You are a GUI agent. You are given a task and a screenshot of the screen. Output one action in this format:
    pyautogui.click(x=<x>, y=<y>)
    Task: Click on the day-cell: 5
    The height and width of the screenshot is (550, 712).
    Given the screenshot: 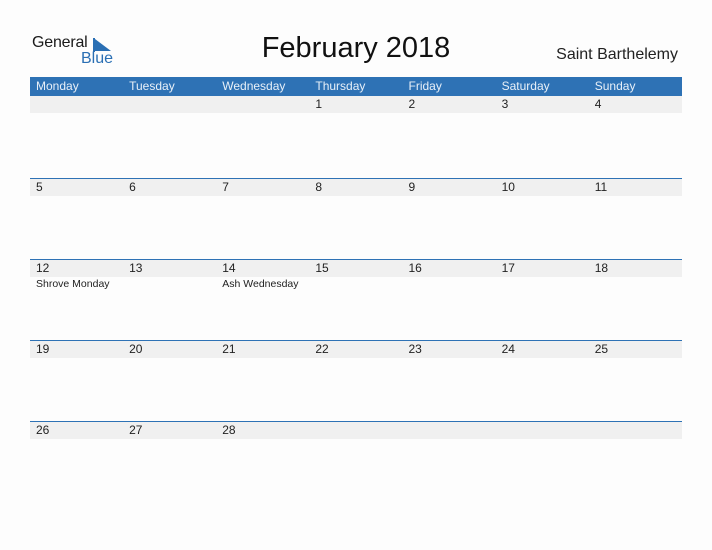 What is the action you would take?
    pyautogui.click(x=76, y=187)
    